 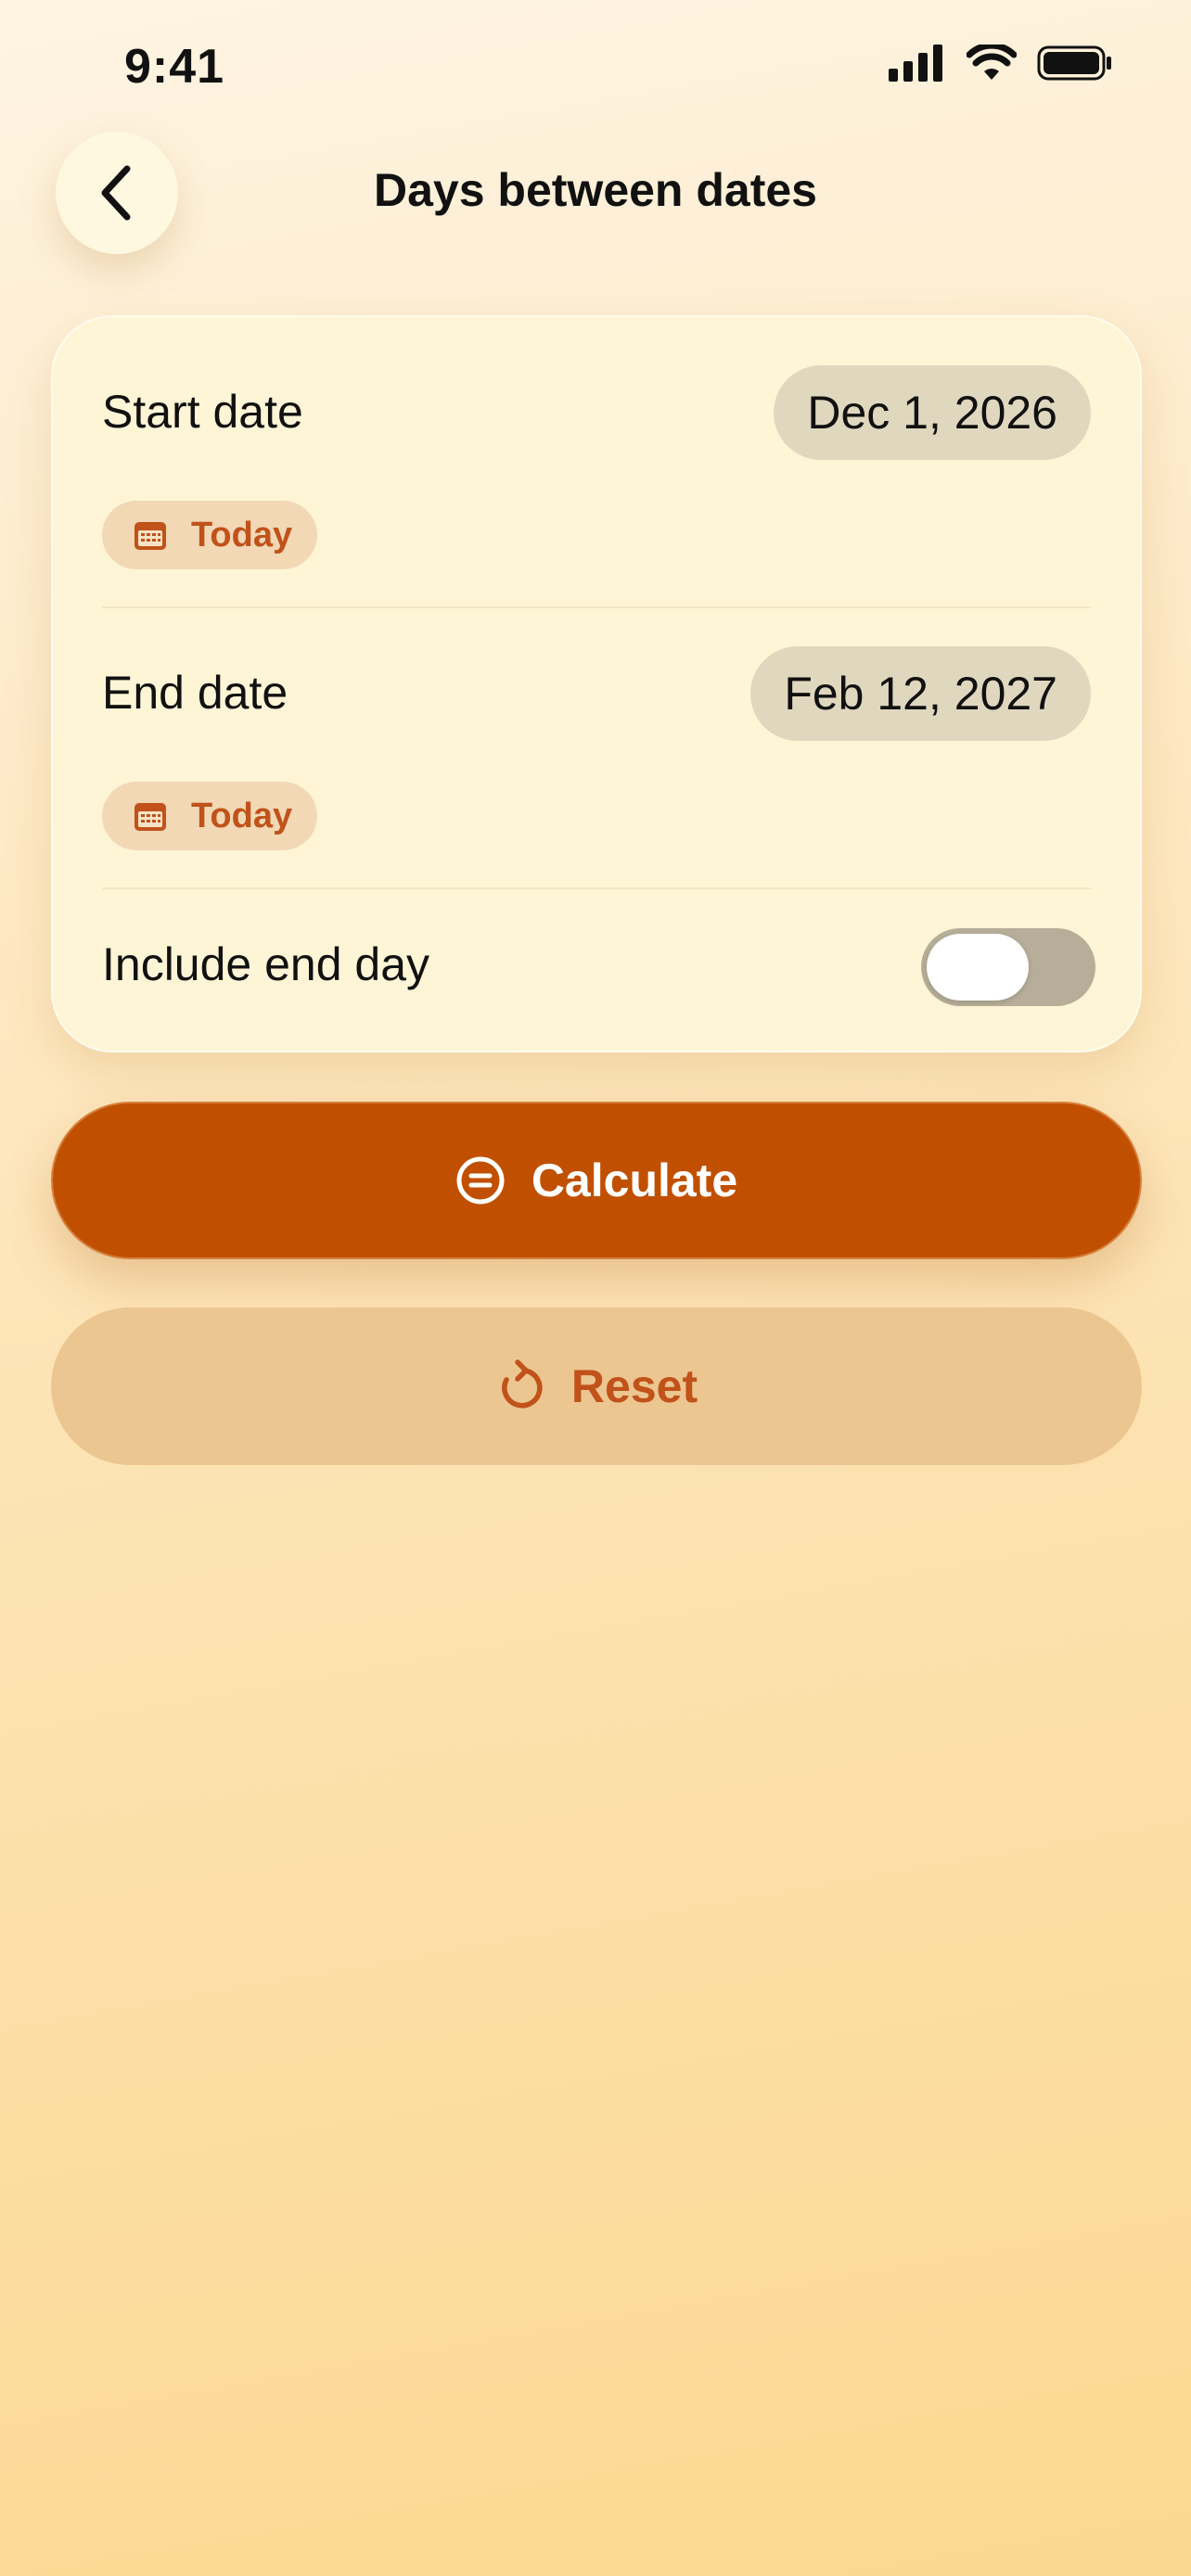 I want to click on status-time: 9:41, so click(x=174, y=67).